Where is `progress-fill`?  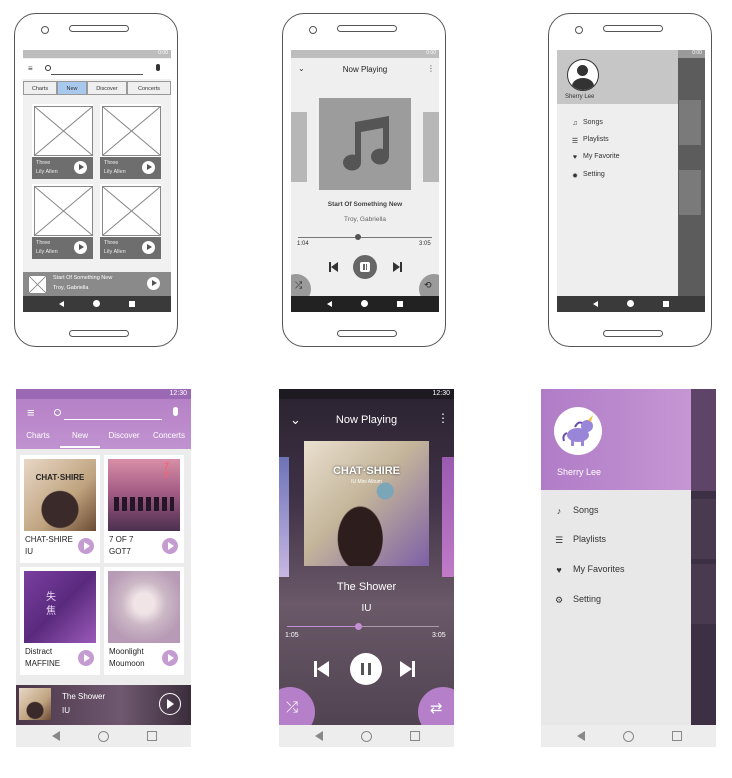
progress-fill is located at coordinates (323, 626).